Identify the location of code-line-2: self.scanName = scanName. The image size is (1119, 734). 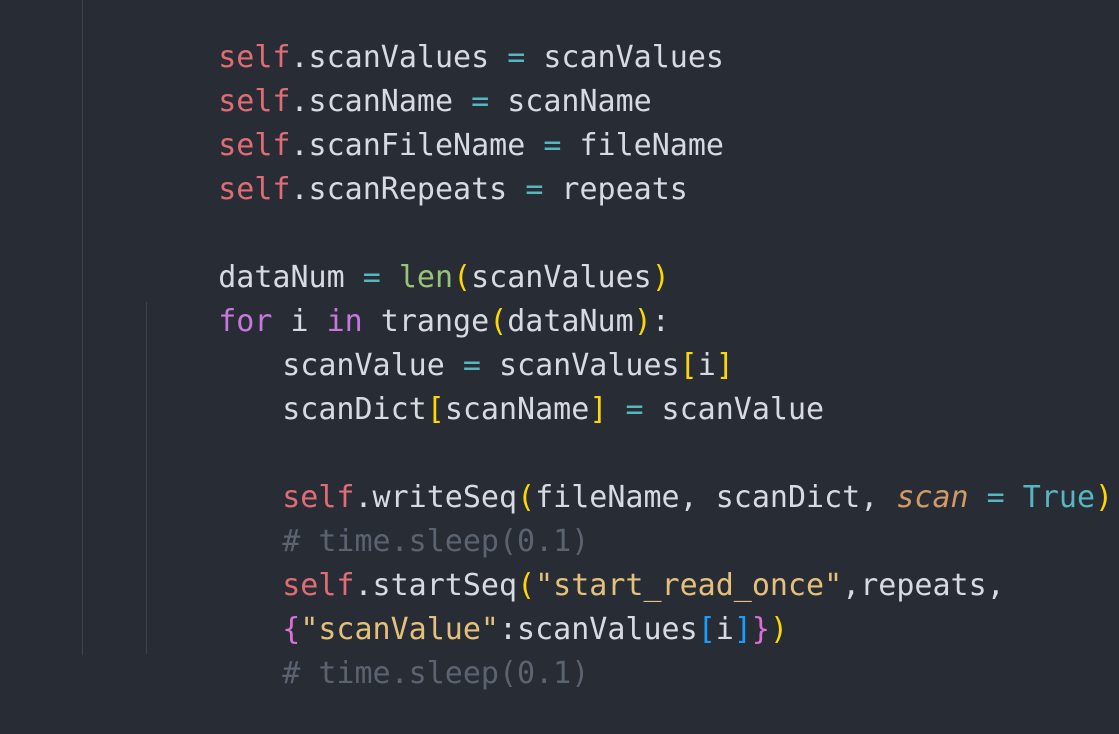
(399, 80).